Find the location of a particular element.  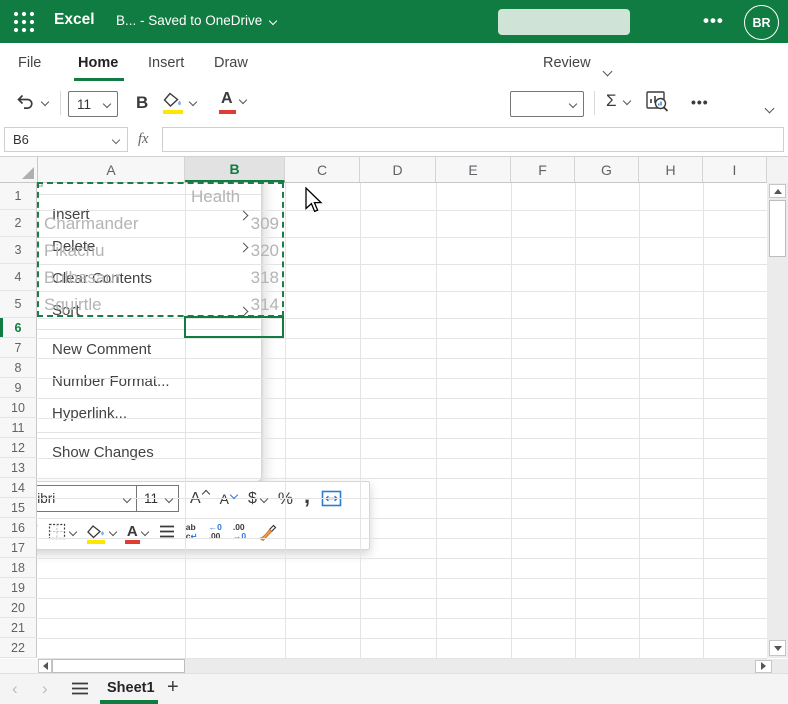

all-sheets-button is located at coordinates (80, 688).